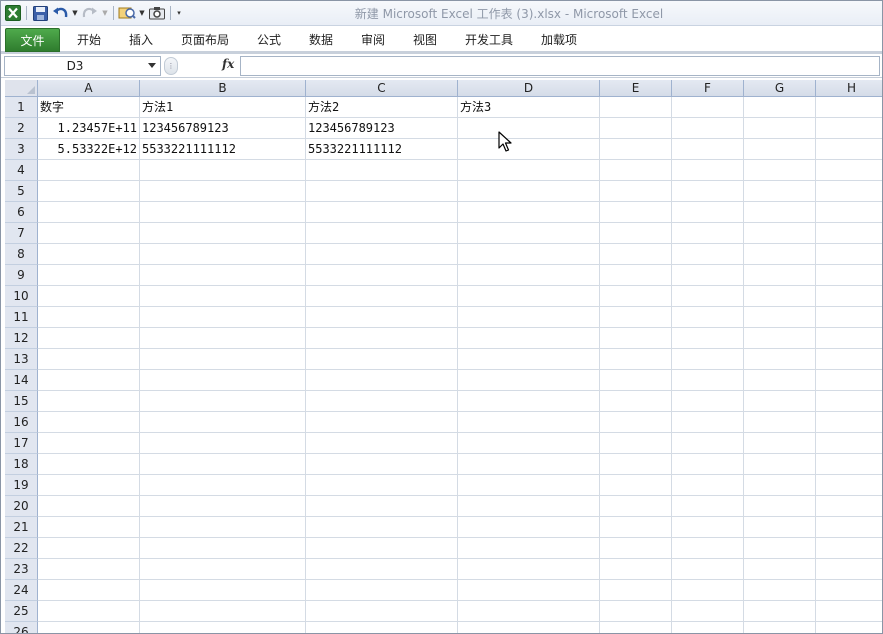 This screenshot has width=883, height=634. I want to click on cell-h21, so click(849, 527).